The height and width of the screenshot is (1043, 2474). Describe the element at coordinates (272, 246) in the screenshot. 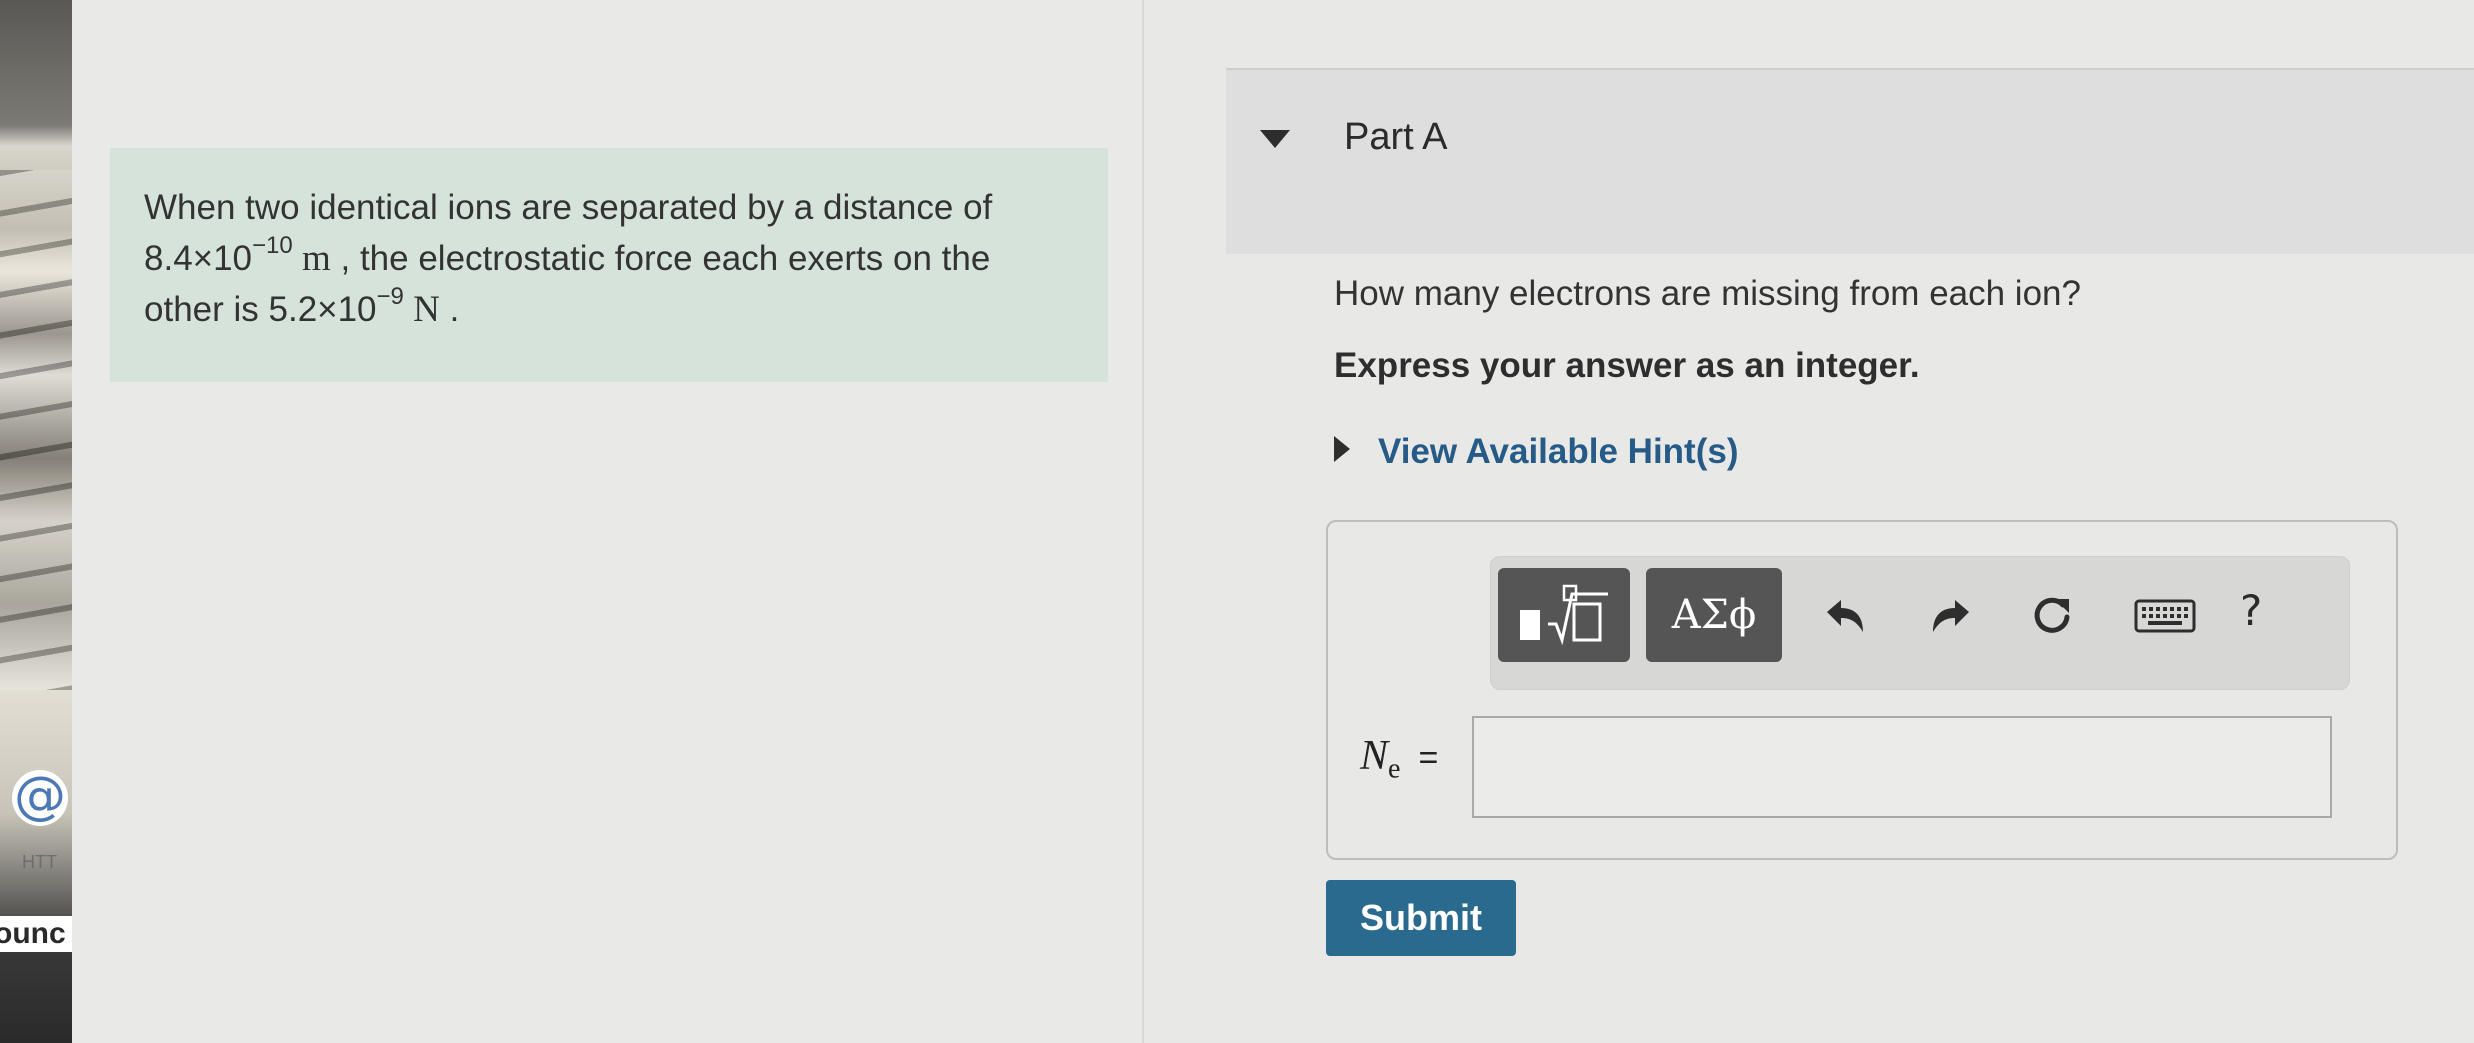

I see `distance-exponent: −10` at that location.